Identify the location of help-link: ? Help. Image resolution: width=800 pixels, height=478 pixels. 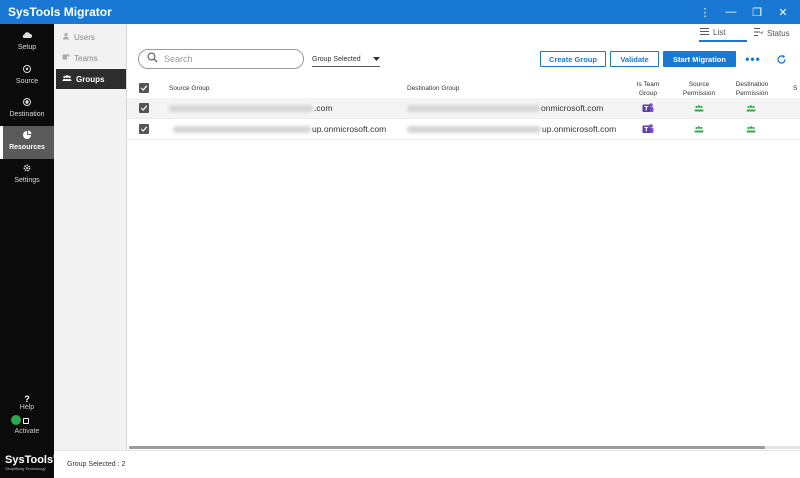
(27, 402).